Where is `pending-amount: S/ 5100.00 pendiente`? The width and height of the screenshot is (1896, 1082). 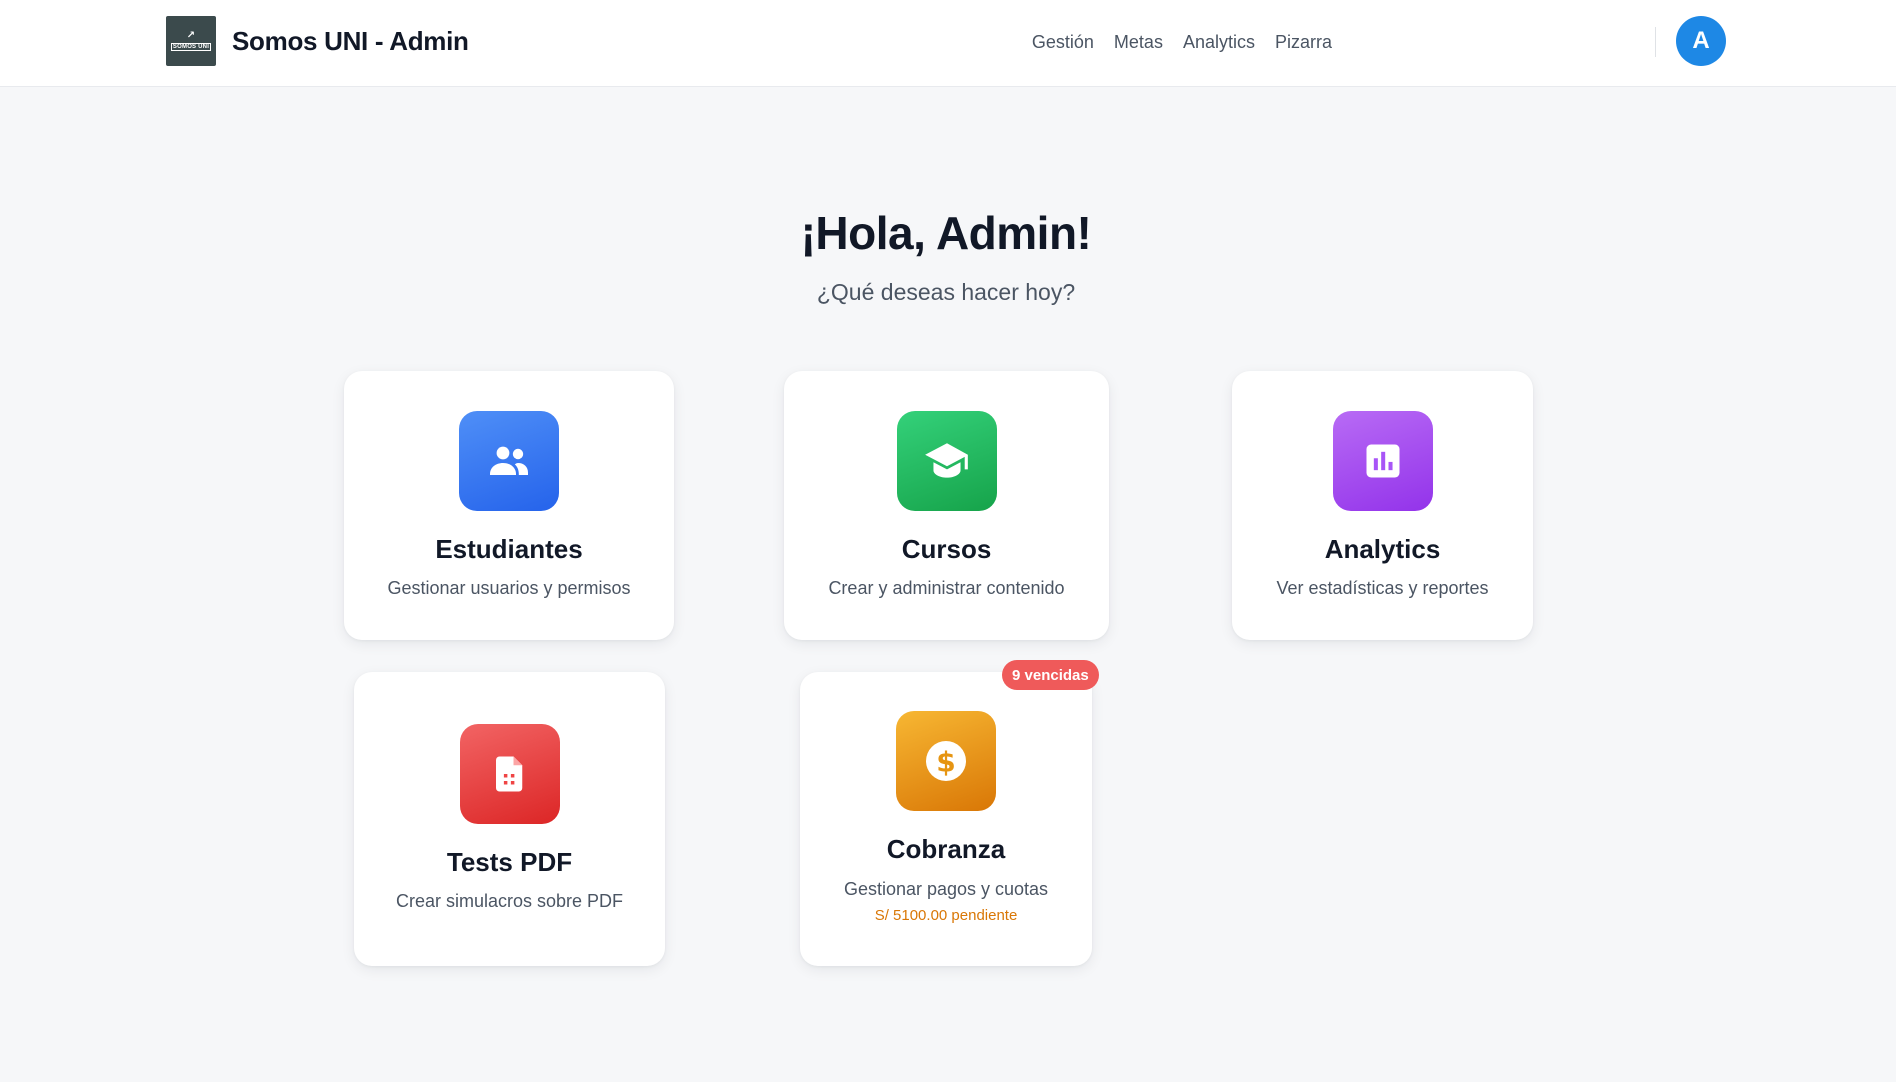 pending-amount: S/ 5100.00 pendiente is located at coordinates (946, 915).